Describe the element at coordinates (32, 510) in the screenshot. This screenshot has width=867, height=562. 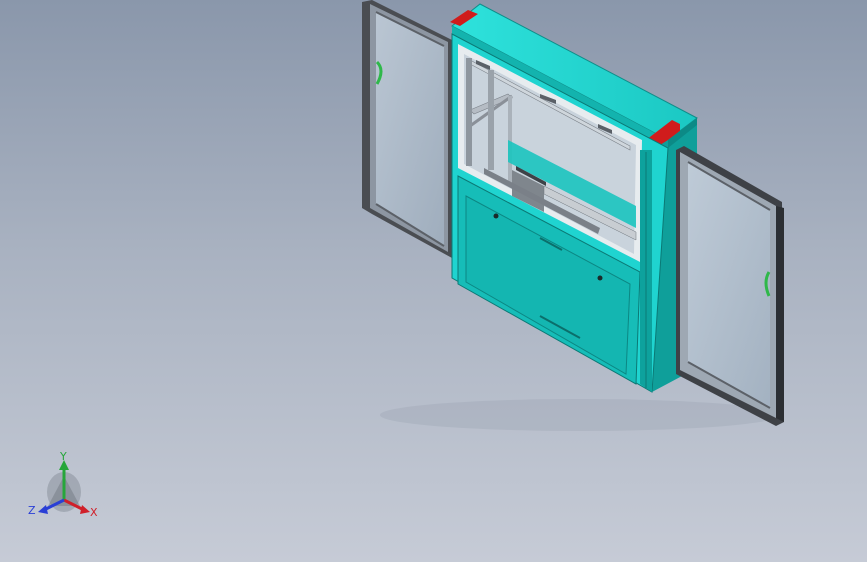
I see `z-axis-label: Z` at that location.